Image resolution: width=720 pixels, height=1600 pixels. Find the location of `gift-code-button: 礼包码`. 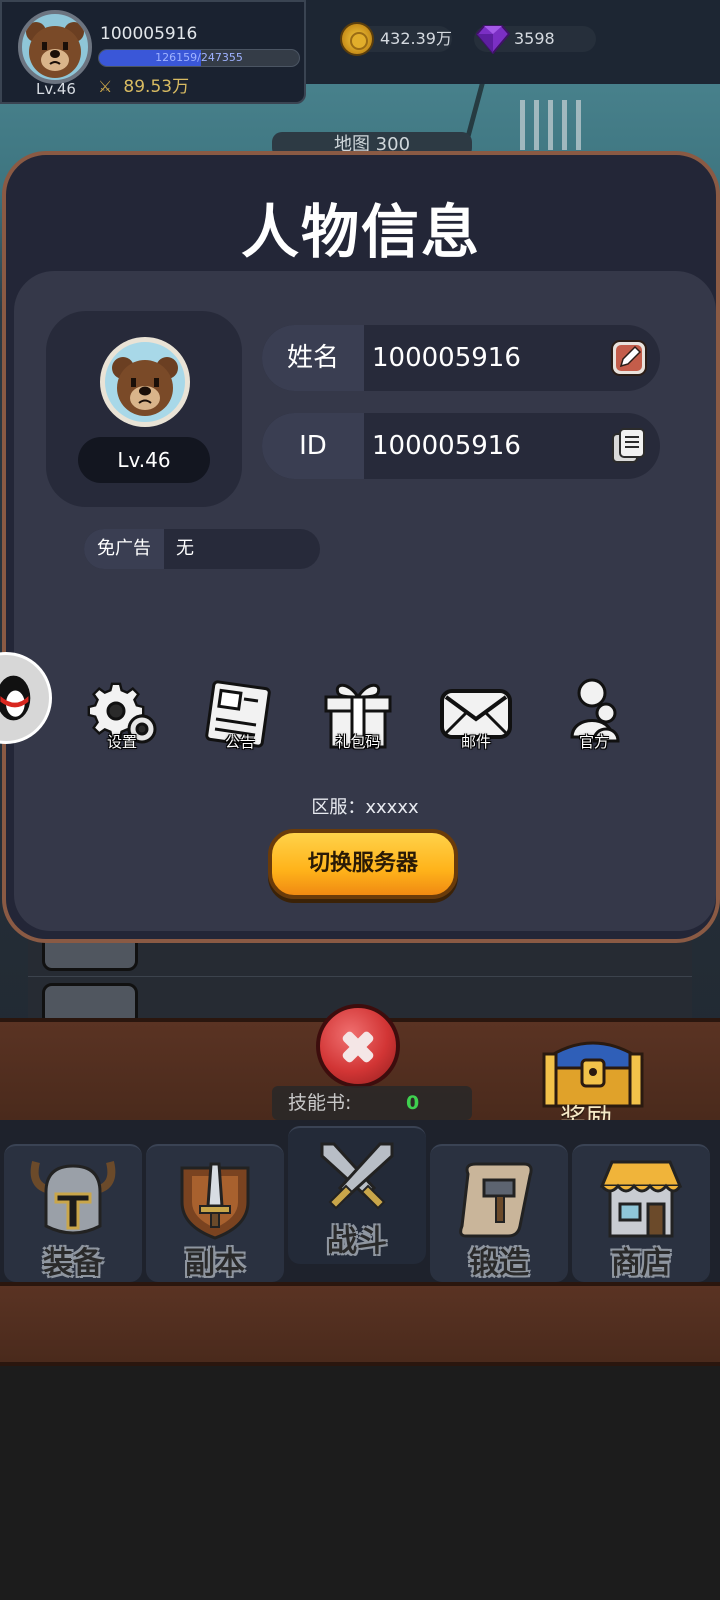

gift-code-button: 礼包码 is located at coordinates (358, 717).